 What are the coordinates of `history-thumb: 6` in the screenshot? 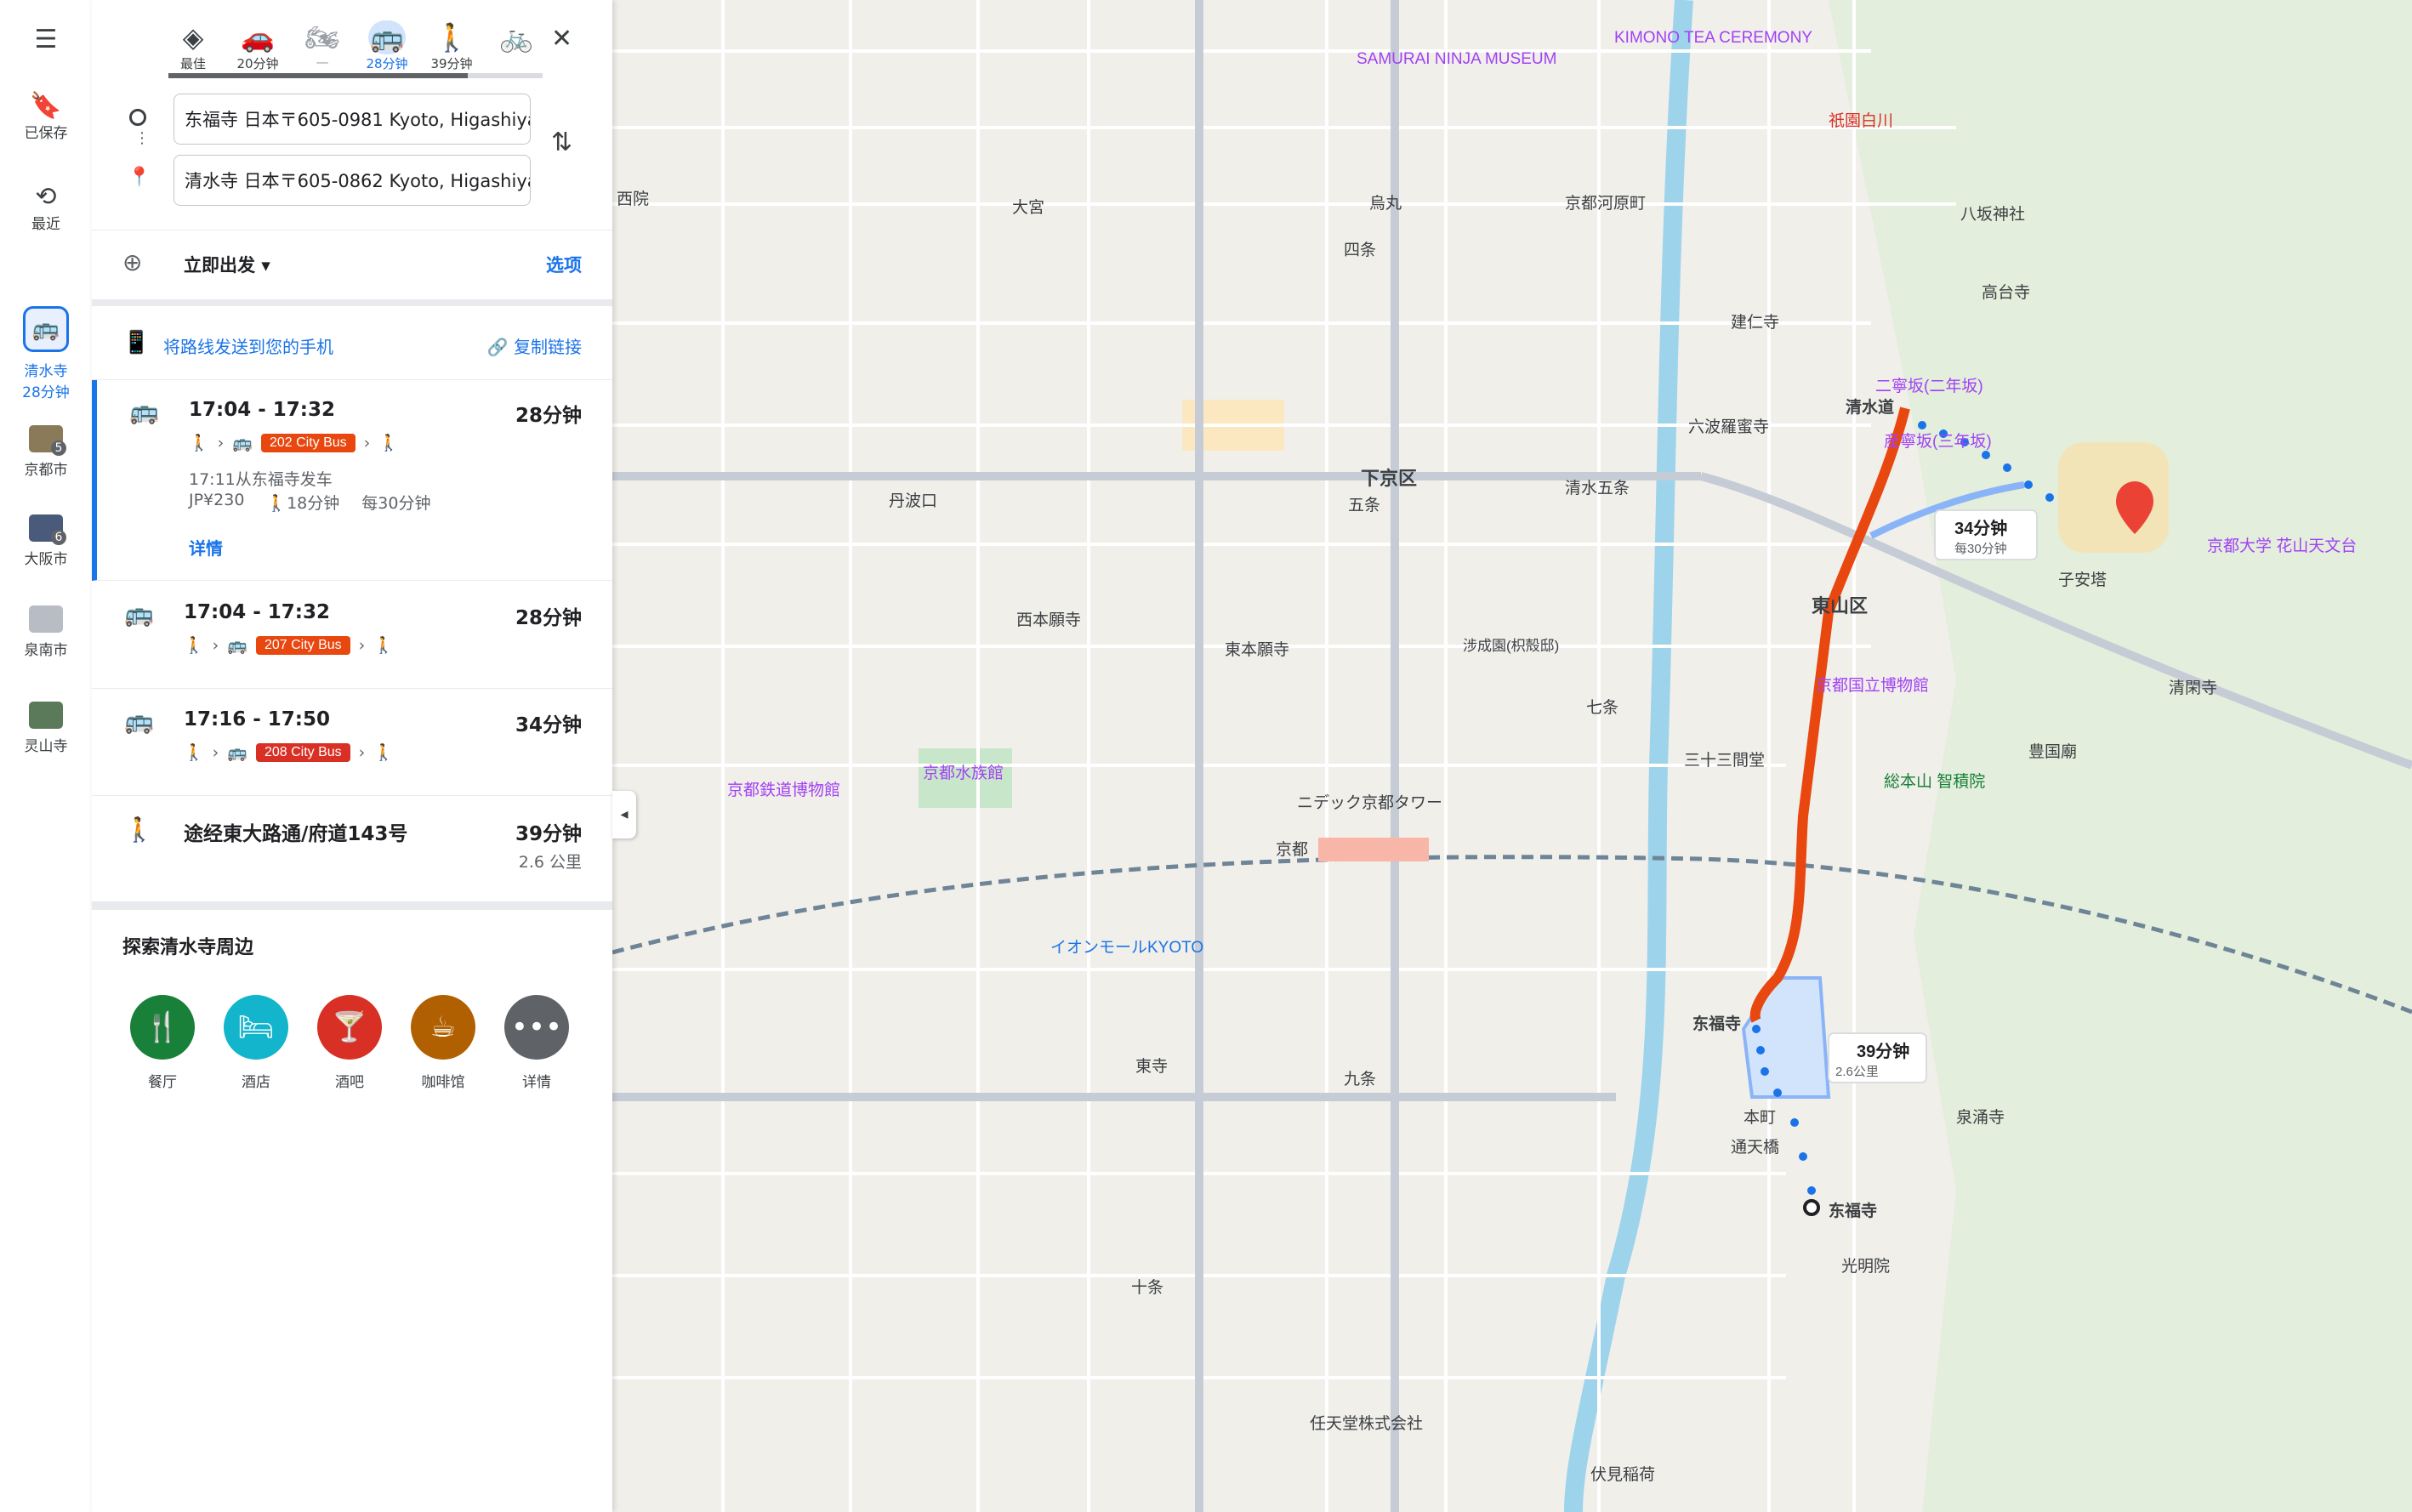 It's located at (48, 529).